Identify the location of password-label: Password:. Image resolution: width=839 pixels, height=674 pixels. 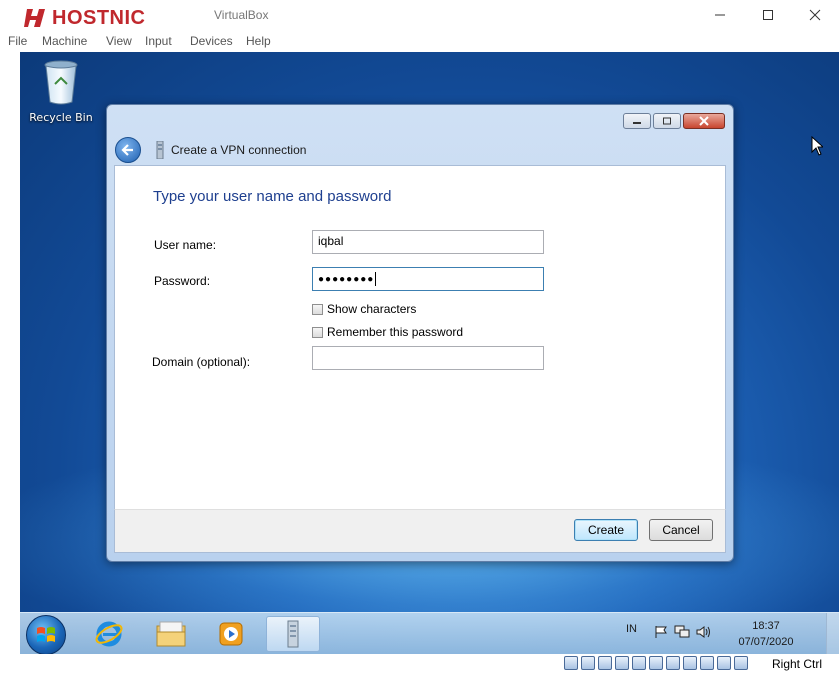
(182, 281).